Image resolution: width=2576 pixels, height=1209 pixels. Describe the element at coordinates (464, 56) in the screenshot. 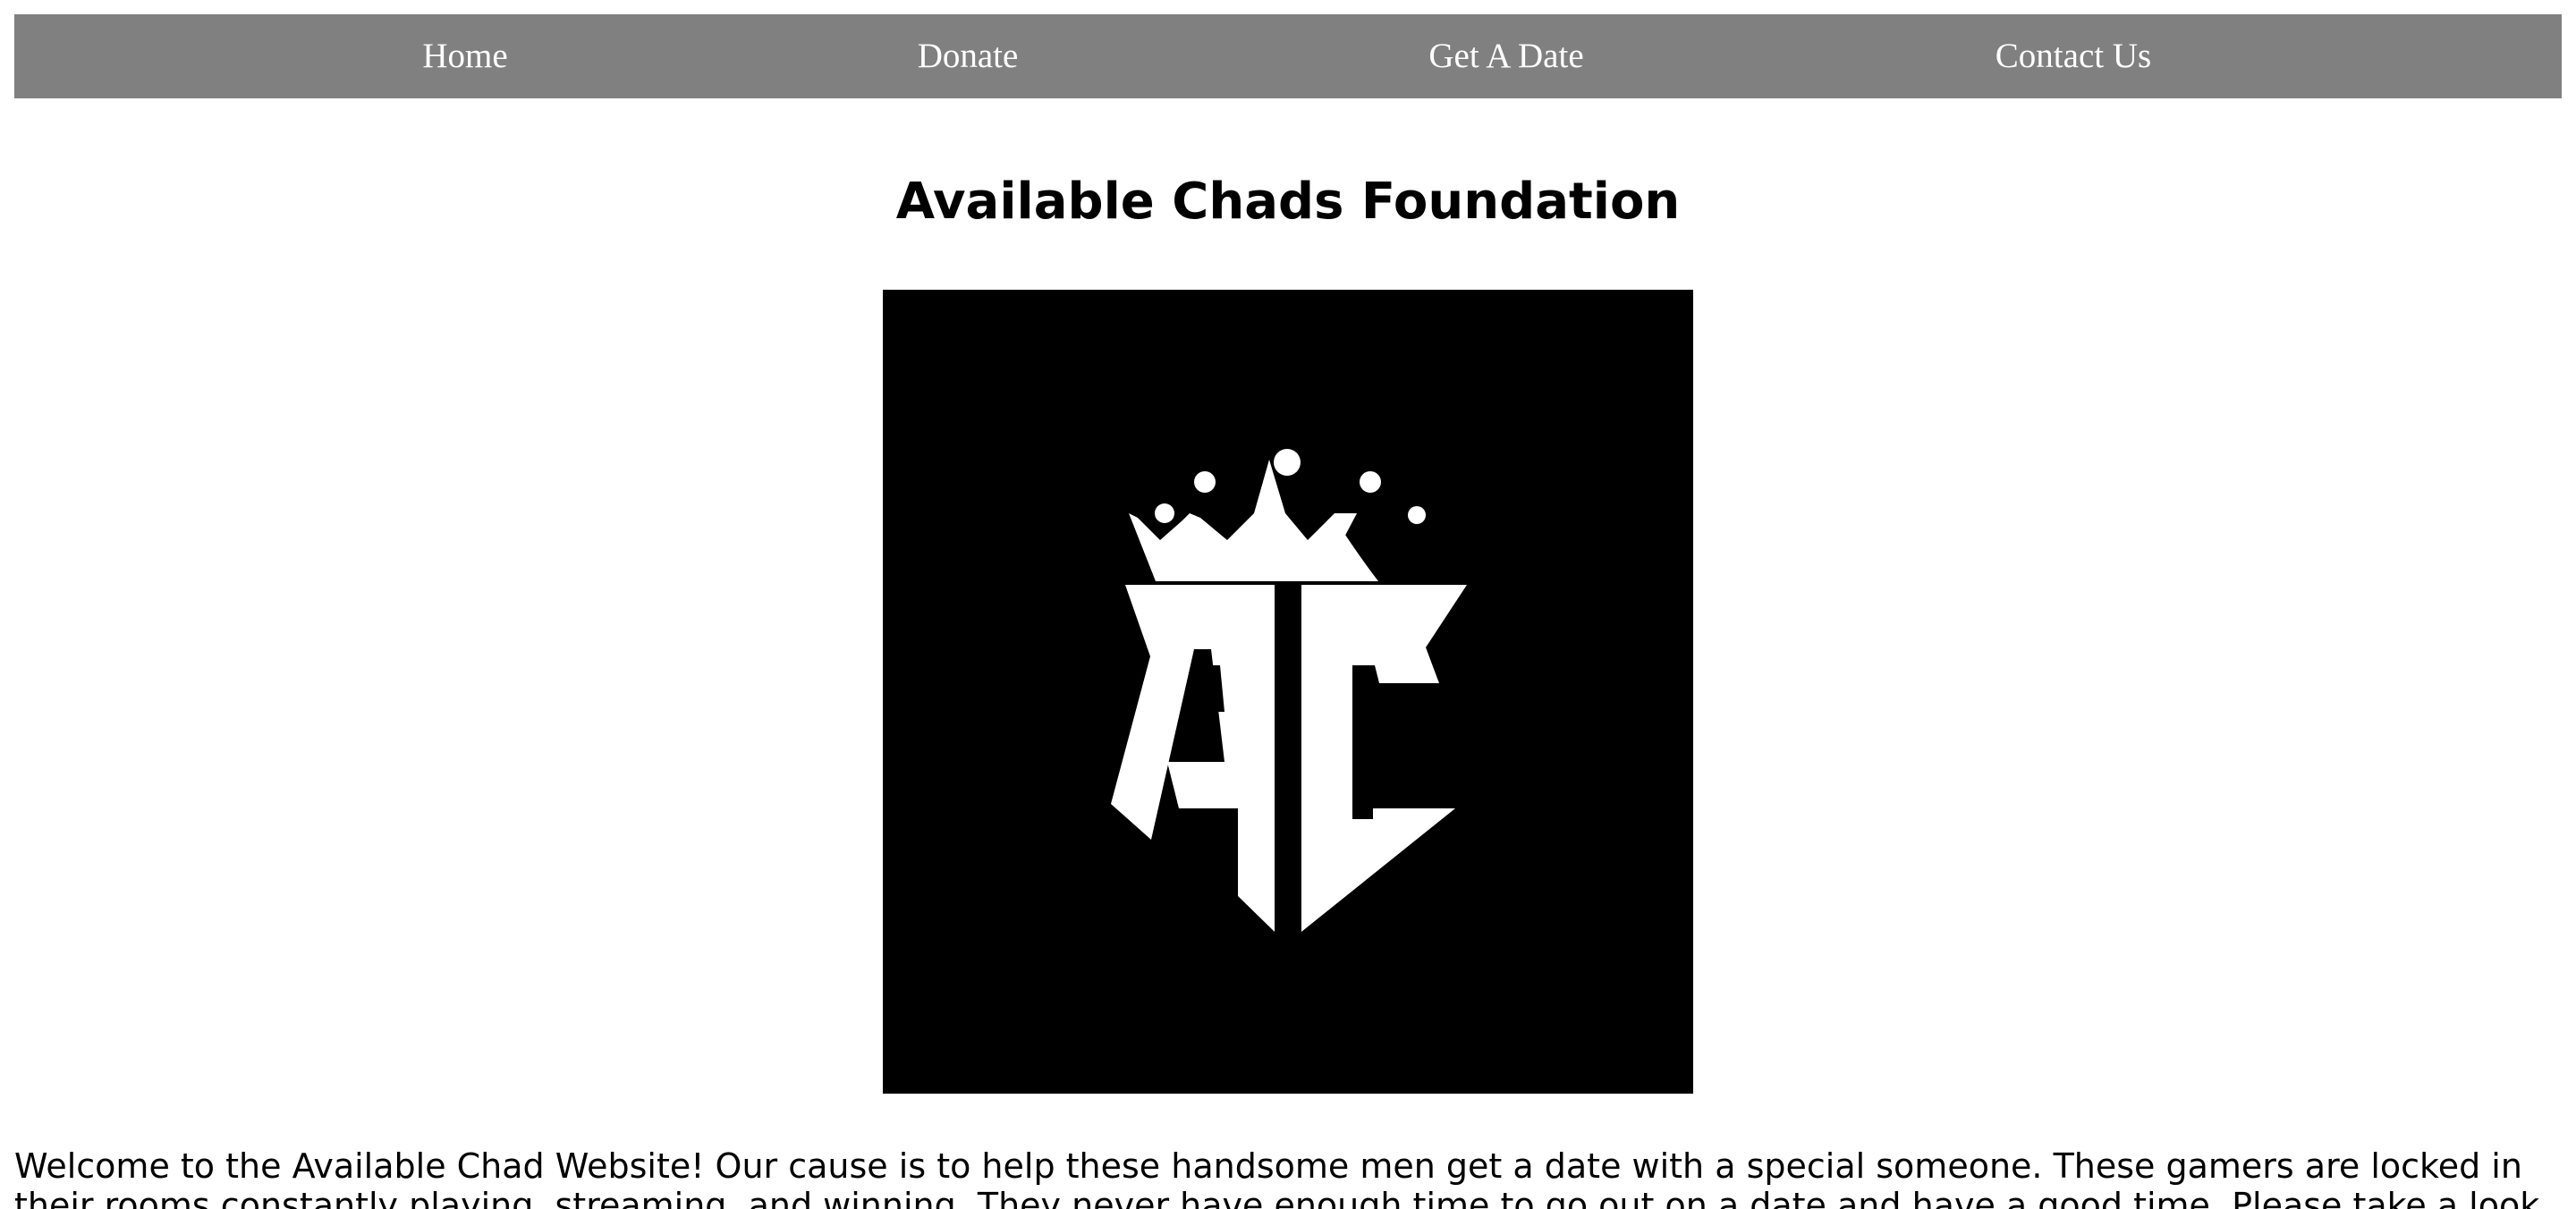

I see `nav-link-home: Home` at that location.